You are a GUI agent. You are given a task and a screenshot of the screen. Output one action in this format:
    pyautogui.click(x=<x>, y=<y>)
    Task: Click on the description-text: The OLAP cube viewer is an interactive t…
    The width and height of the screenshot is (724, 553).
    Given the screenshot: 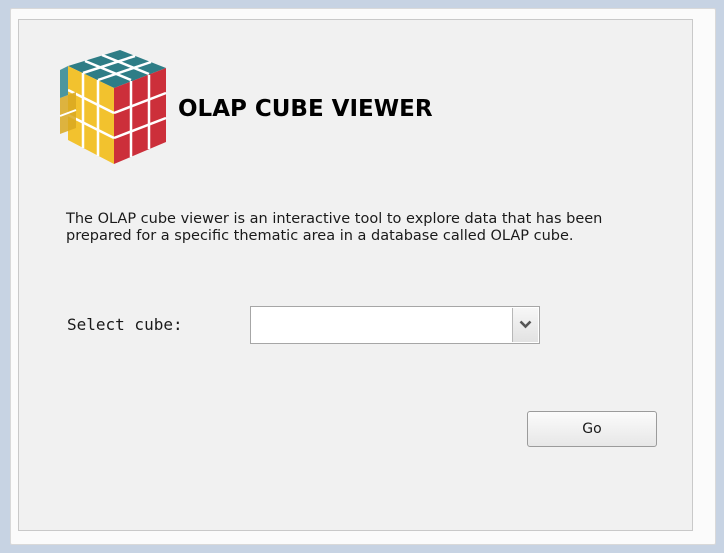 What is the action you would take?
    pyautogui.click(x=334, y=227)
    